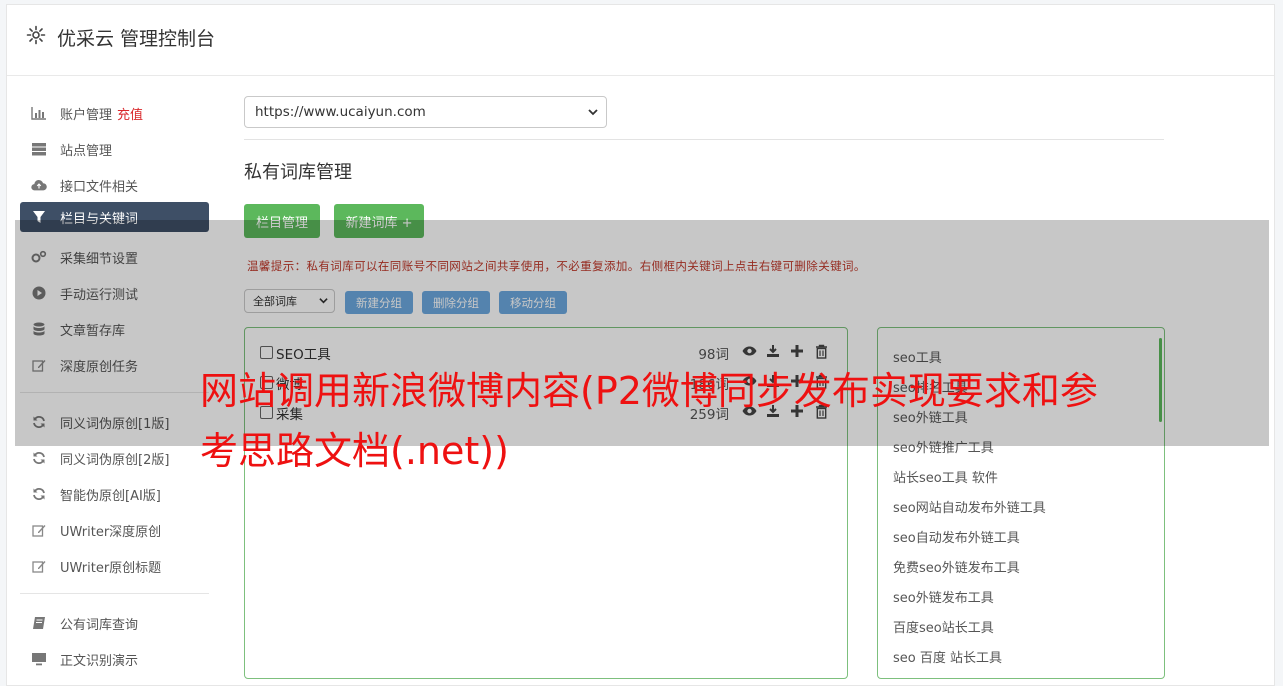 The image size is (1283, 686). I want to click on sidebar-item-uwriter-title: UWriter原创标题, so click(114, 566).